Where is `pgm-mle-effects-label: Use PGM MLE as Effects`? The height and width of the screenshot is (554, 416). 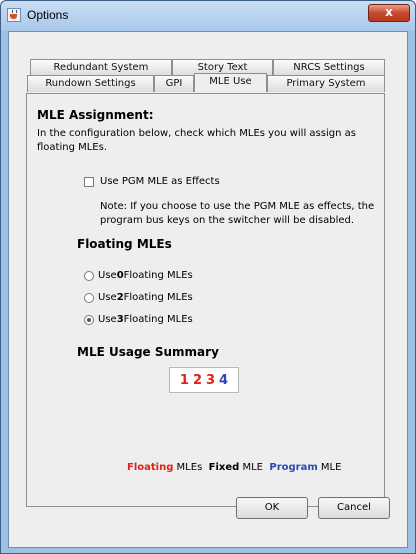 pgm-mle-effects-label: Use PGM MLE as Effects is located at coordinates (160, 181).